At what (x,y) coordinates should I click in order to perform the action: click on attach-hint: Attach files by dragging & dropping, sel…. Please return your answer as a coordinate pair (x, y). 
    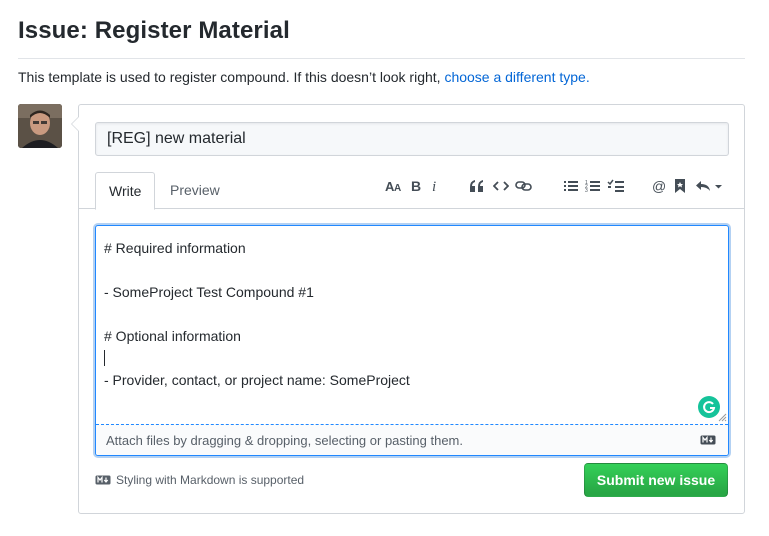
    Looking at the image, I should click on (284, 440).